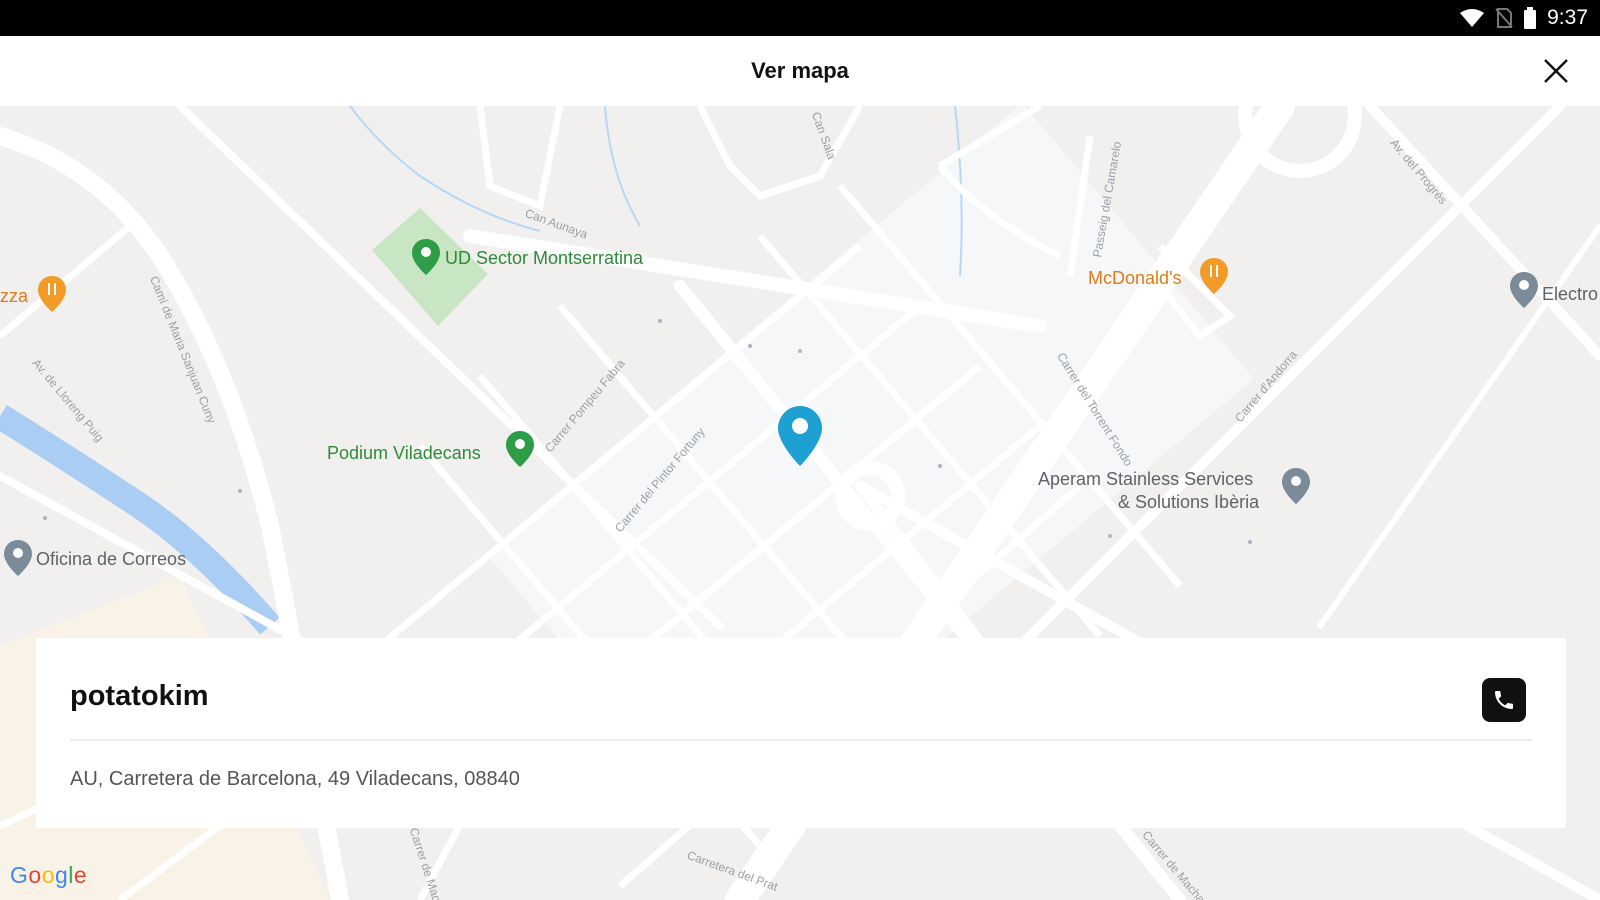 This screenshot has height=900, width=1600. I want to click on poi-label: UD Sector Montserratina, so click(544, 258).